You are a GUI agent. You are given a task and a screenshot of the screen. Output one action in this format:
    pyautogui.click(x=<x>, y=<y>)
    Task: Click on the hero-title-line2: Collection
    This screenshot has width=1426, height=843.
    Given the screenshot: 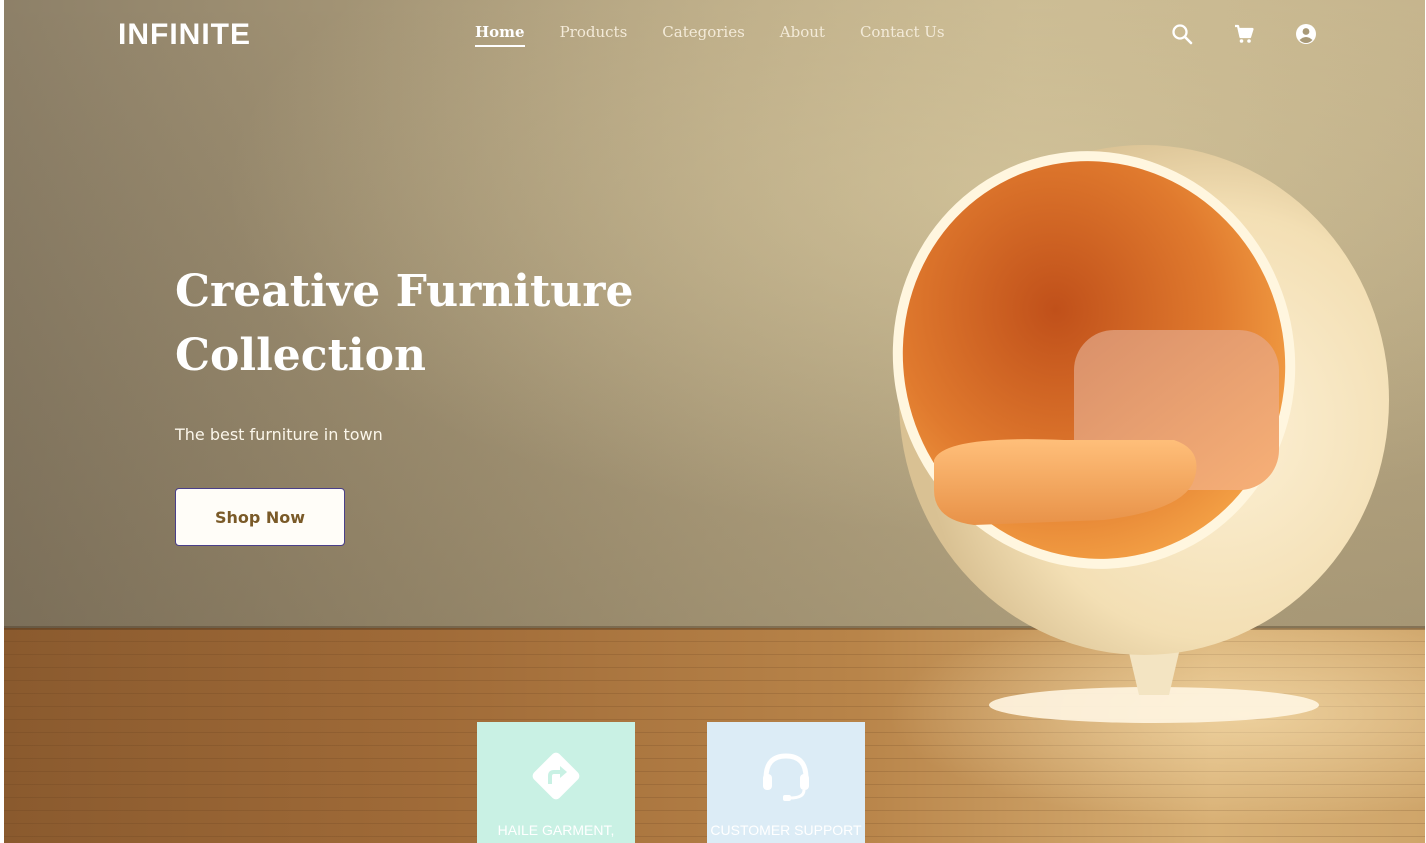 What is the action you would take?
    pyautogui.click(x=300, y=355)
    